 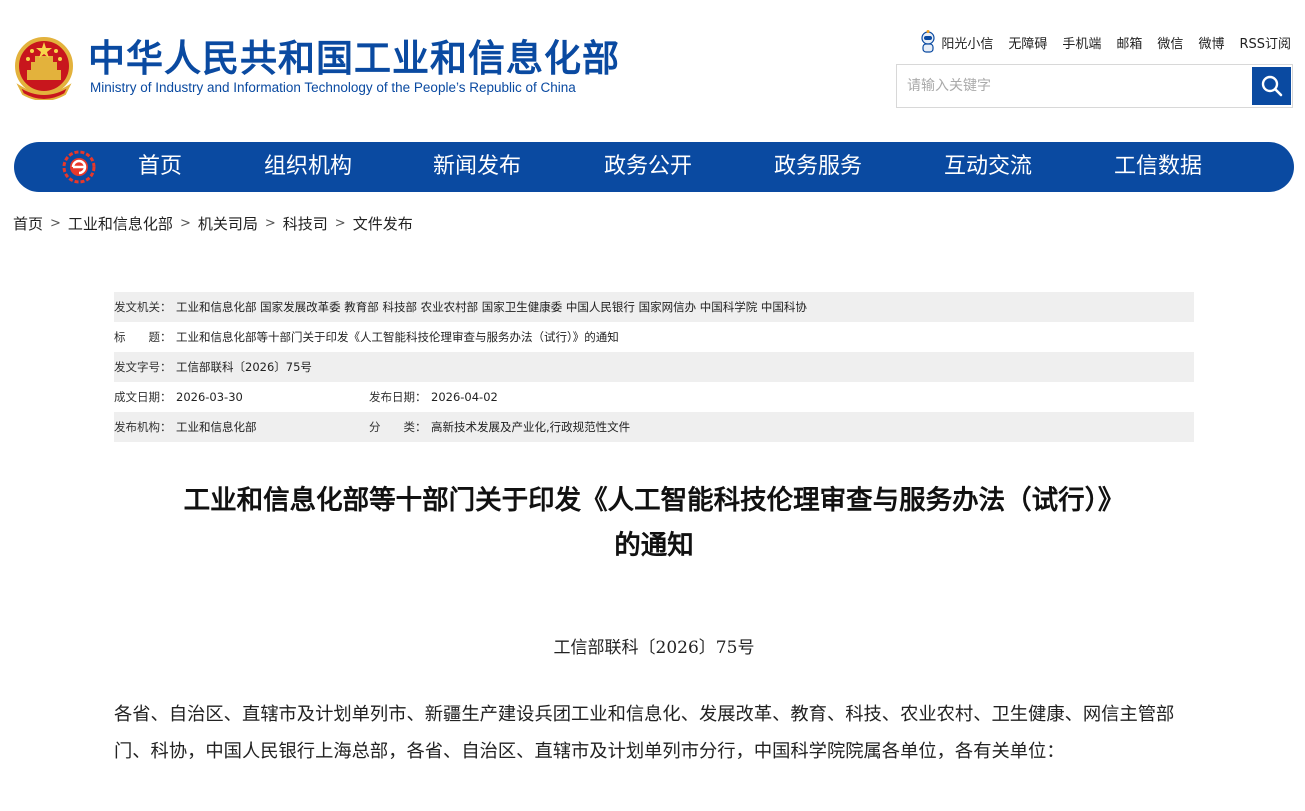 I want to click on main-nav: 首页 组织机构 新闻发布 政务公开 政务服务 互动交流 工信数据, so click(x=654, y=167).